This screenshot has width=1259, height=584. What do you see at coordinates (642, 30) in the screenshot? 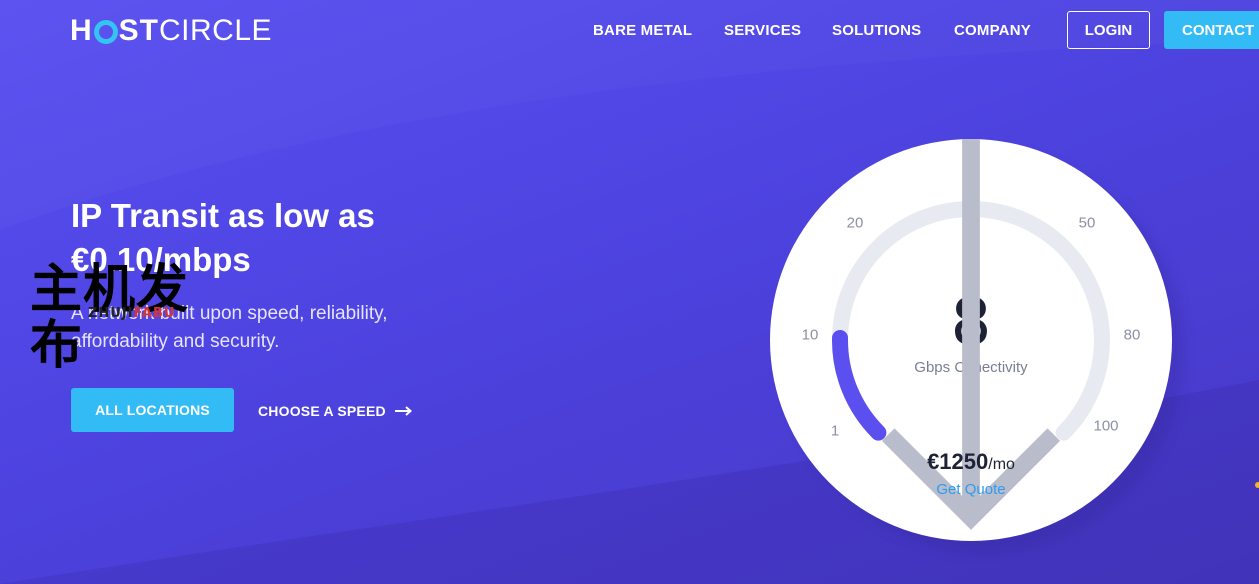
I see `nav-bare-metal: BARE METAL` at bounding box center [642, 30].